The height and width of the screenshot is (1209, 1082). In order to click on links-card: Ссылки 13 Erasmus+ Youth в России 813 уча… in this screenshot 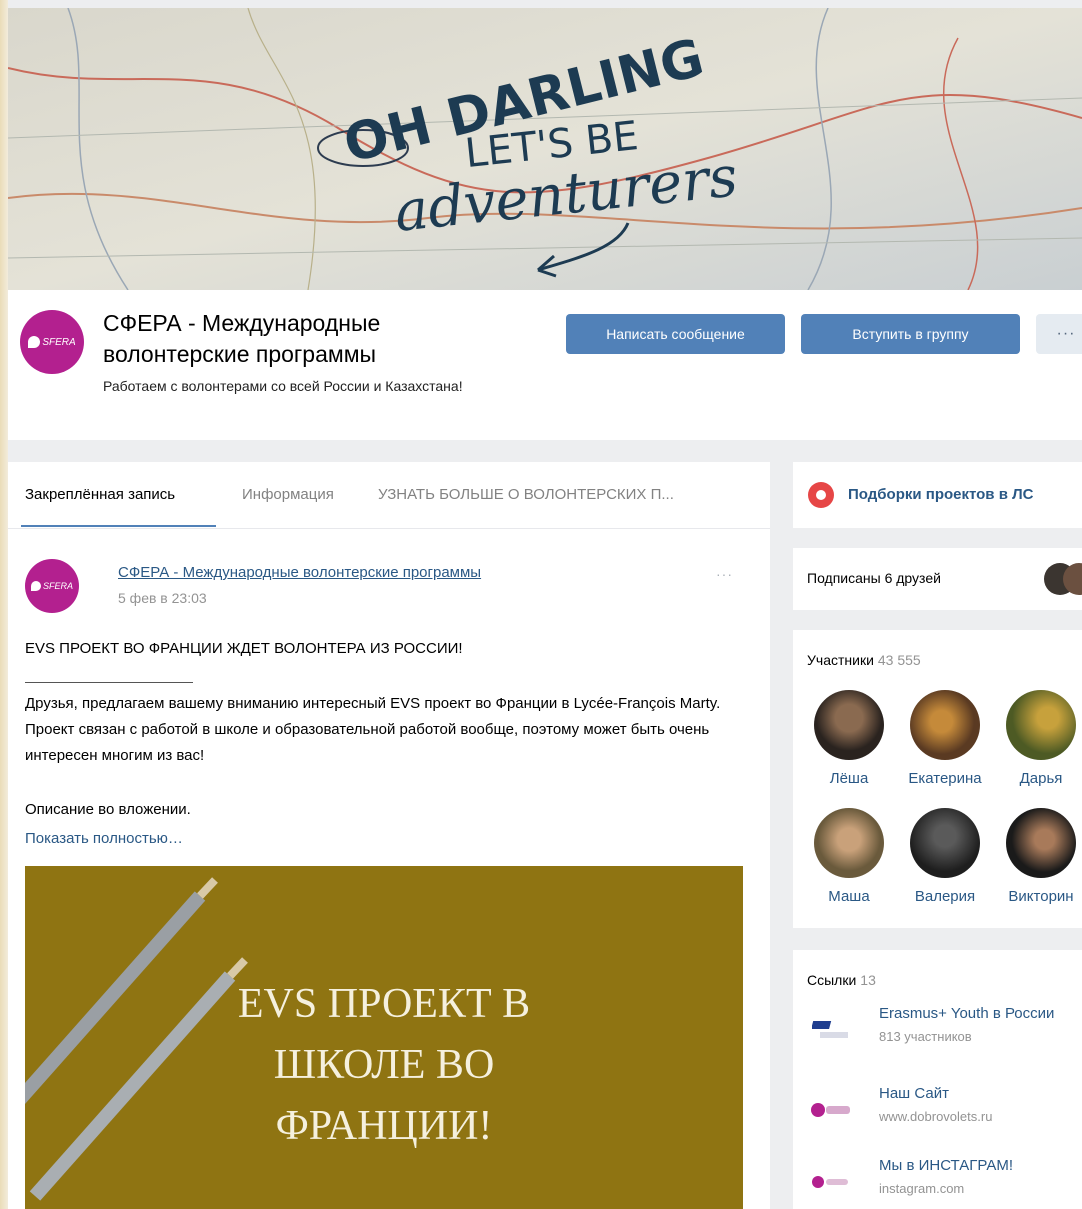, I will do `click(937, 1079)`.